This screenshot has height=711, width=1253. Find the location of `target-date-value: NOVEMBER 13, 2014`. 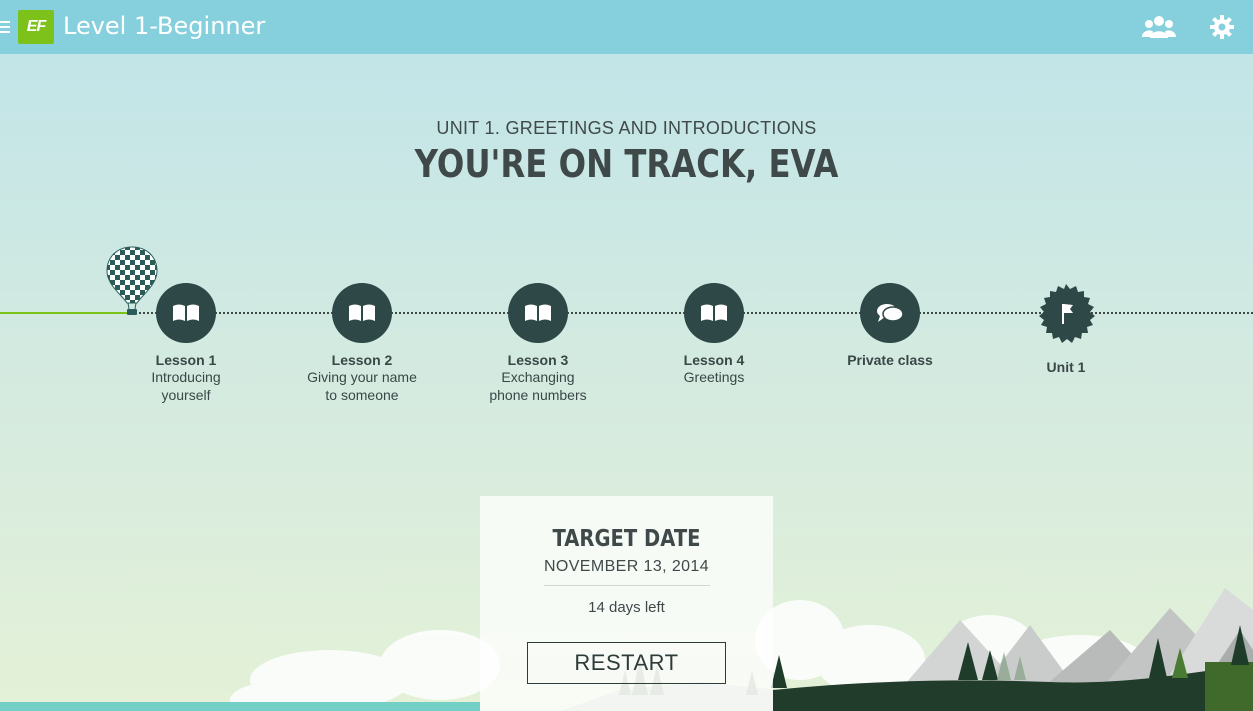

target-date-value: NOVEMBER 13, 2014 is located at coordinates (626, 566).